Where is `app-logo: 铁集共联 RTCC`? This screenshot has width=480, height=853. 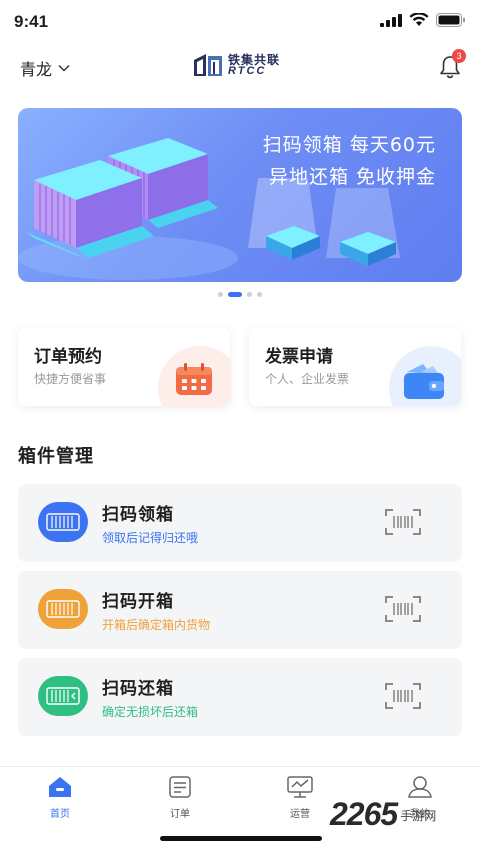
app-logo: 铁集共联 RTCC is located at coordinates (236, 65).